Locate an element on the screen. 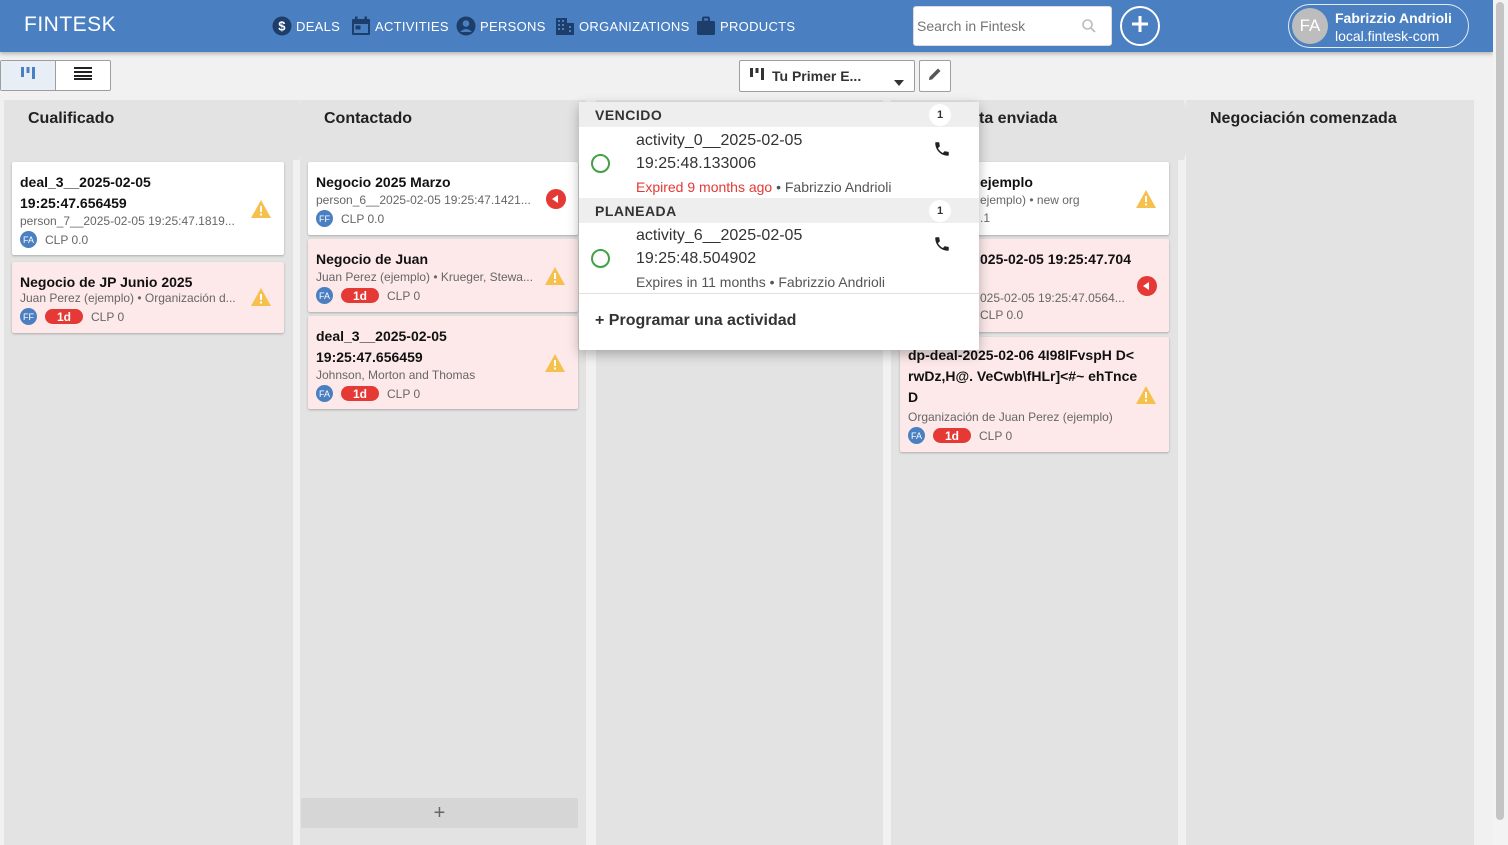 This screenshot has width=1508, height=845. nav-organizations: ORGANIZATIONS is located at coordinates (622, 26).